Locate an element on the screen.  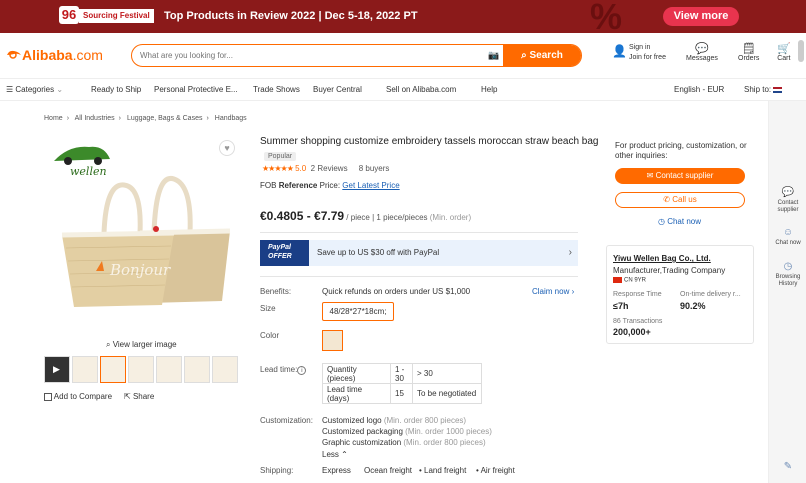
search-icon: ⌕ is located at coordinates (524, 55).